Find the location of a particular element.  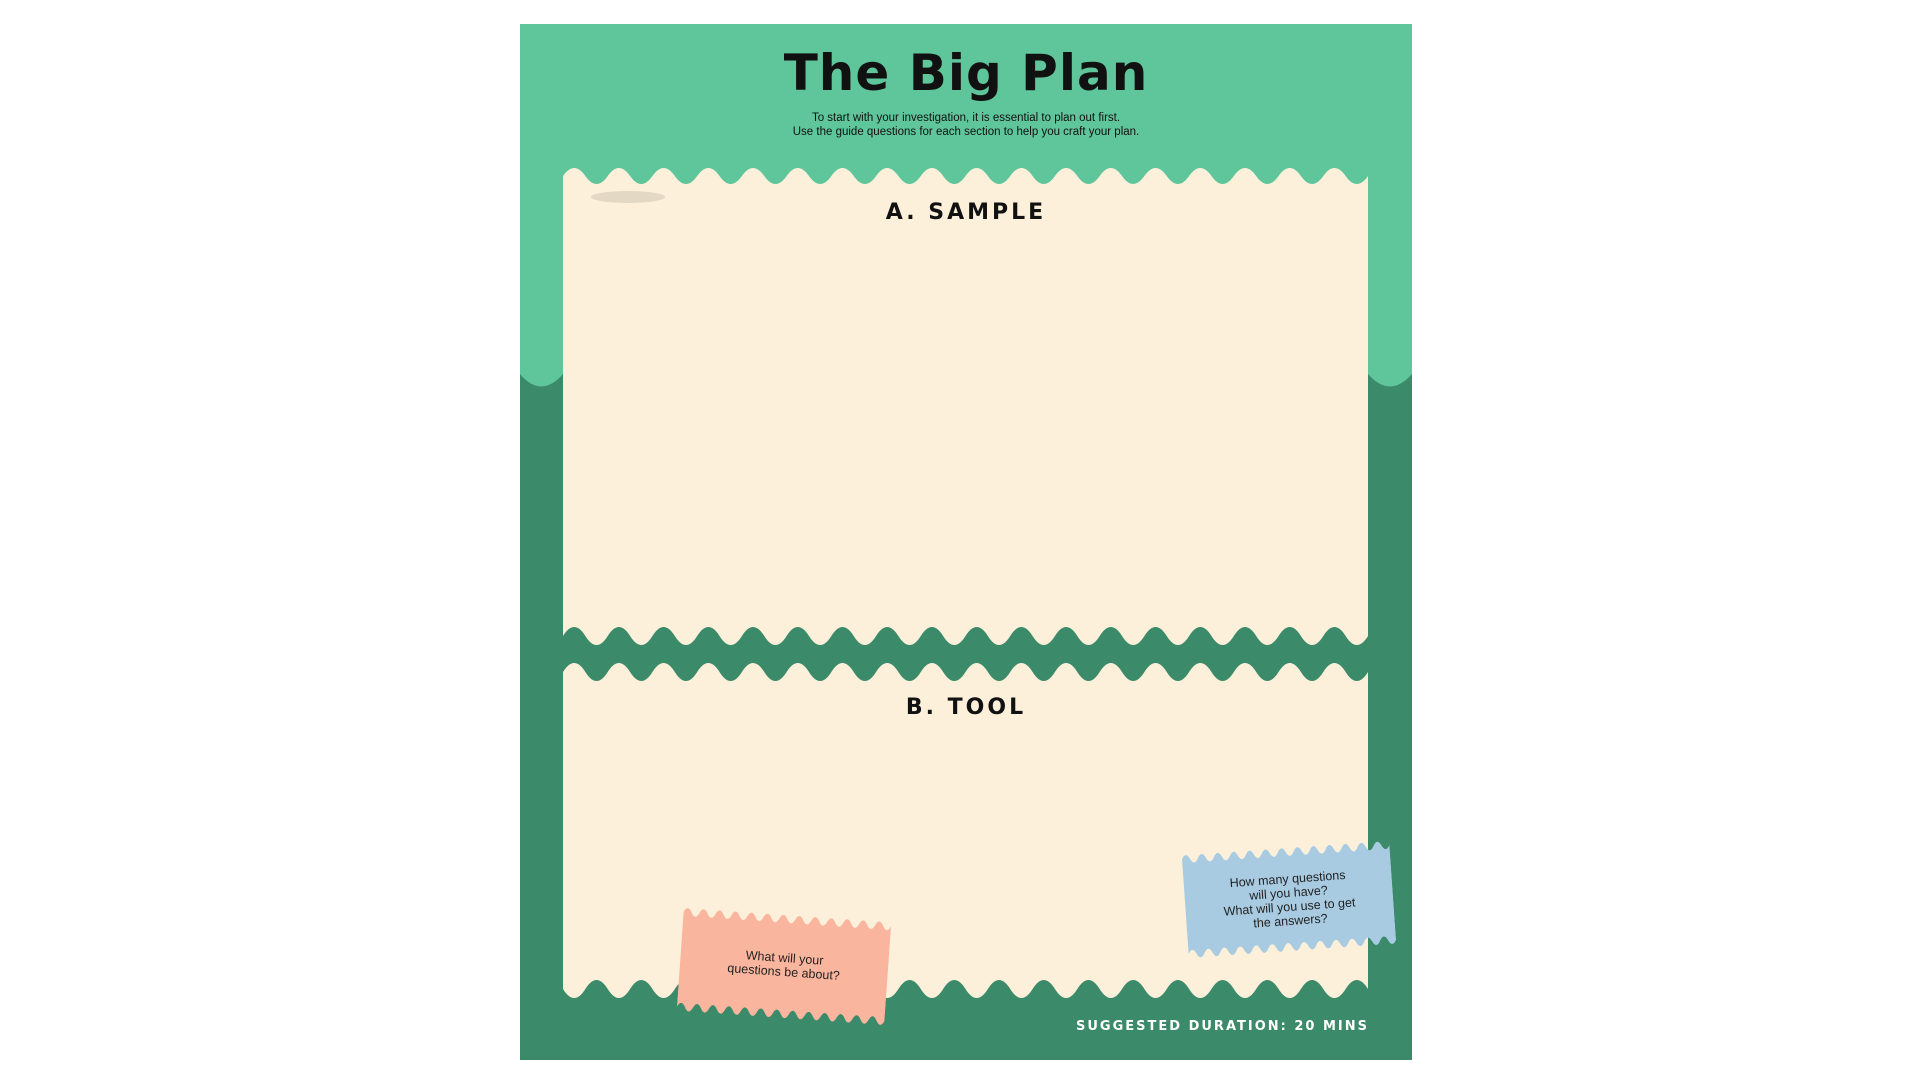

guide-note-pink: What will your questions be about? is located at coordinates (784, 966).